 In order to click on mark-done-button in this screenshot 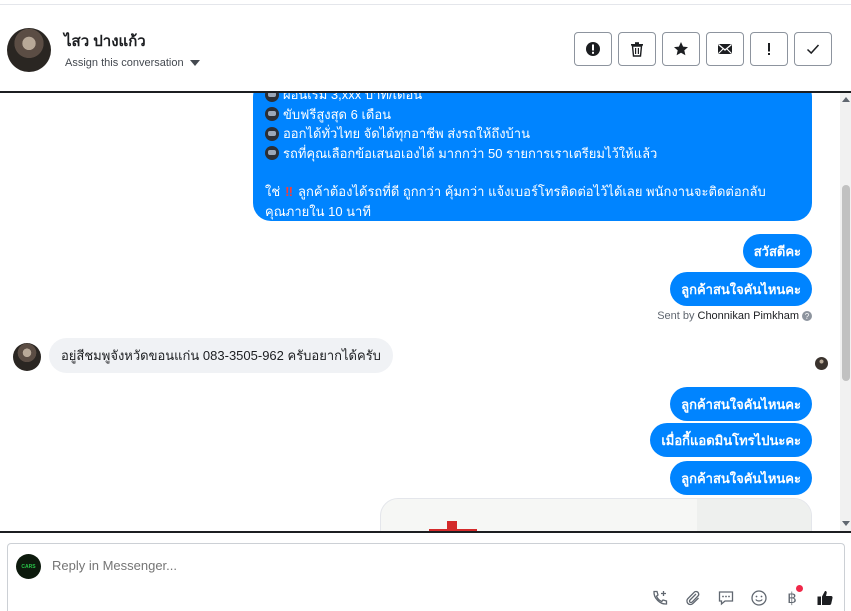, I will do `click(813, 49)`.